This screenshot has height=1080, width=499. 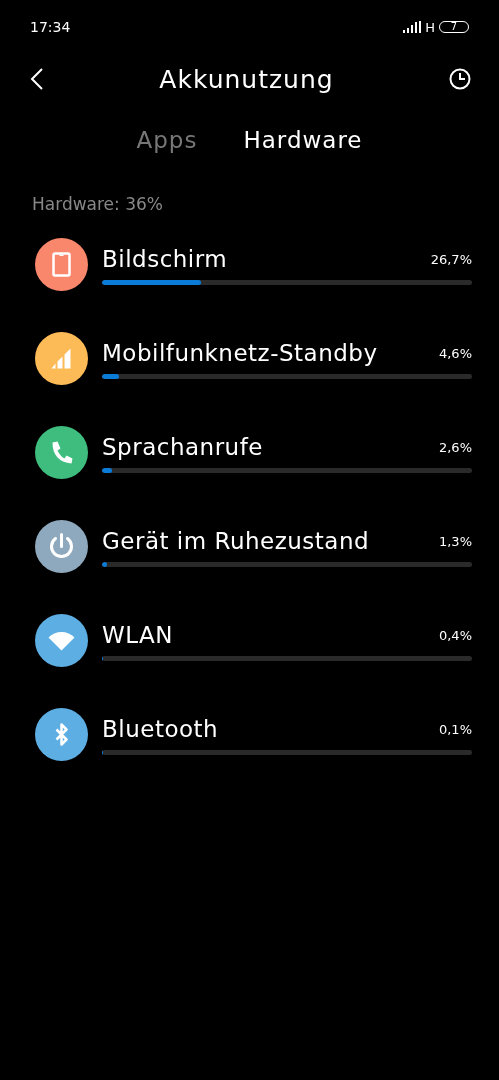 What do you see at coordinates (240, 353) in the screenshot?
I see `item-name: Mobilfunknetz-Standby` at bounding box center [240, 353].